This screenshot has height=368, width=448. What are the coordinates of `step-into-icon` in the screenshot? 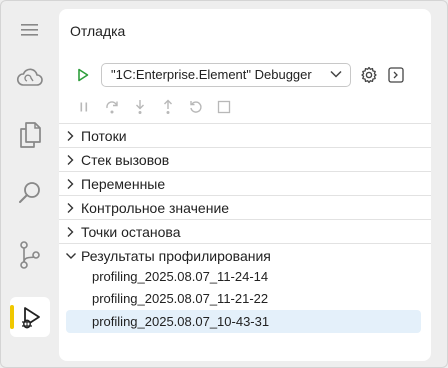 It's located at (140, 107).